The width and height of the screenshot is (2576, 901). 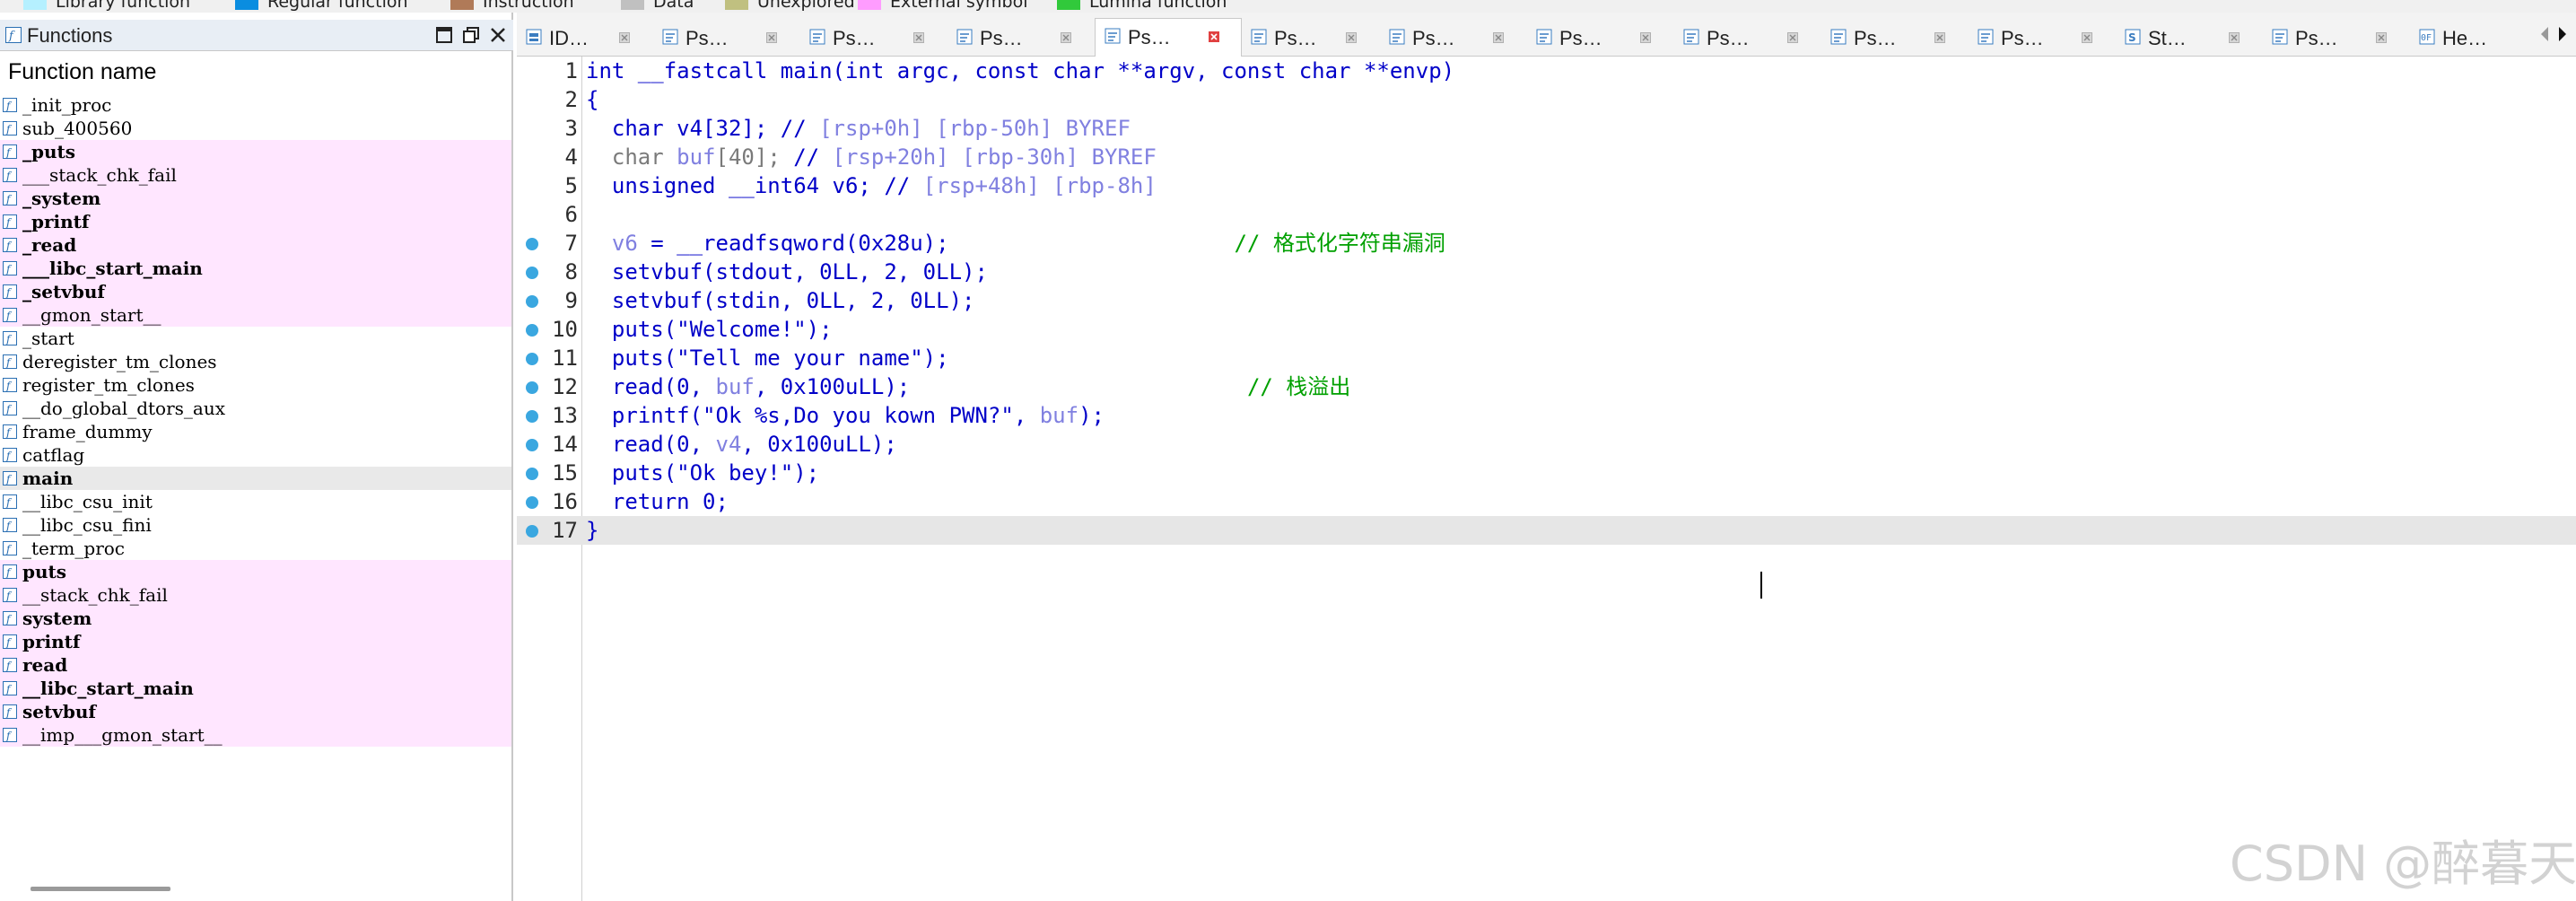 What do you see at coordinates (1546, 444) in the screenshot?
I see `code-line: 14 read(0, v4, 0x100uLL);` at bounding box center [1546, 444].